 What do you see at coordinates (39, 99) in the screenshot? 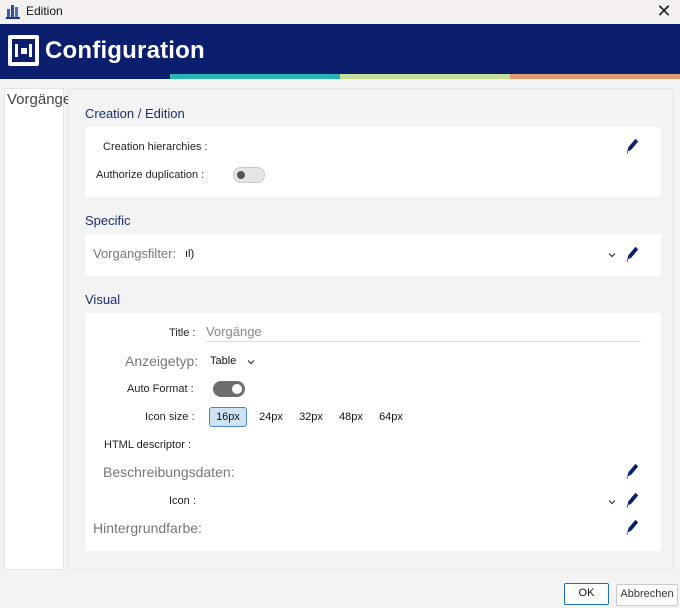
I see `left-panel-item-vorgaenge: Vorgänge` at bounding box center [39, 99].